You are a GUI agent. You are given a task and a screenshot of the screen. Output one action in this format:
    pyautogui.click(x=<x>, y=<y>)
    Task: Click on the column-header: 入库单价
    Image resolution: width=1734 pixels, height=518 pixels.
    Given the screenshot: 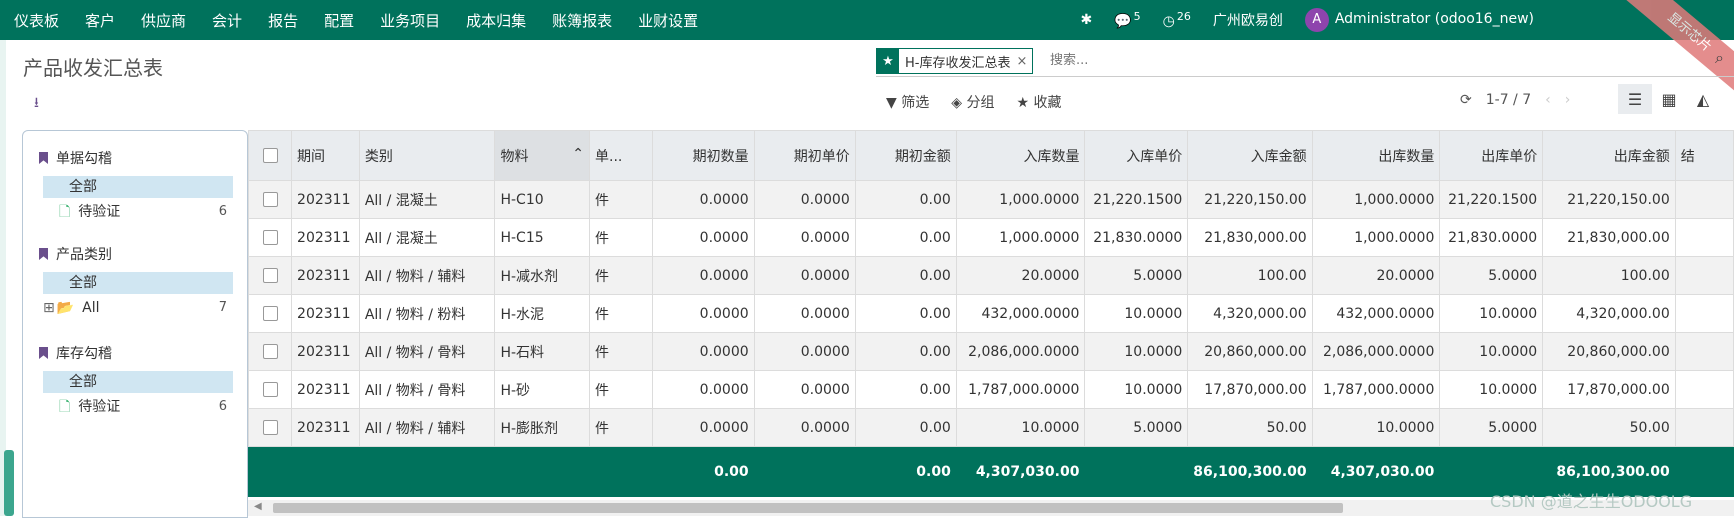 What is the action you would take?
    pyautogui.click(x=1136, y=155)
    